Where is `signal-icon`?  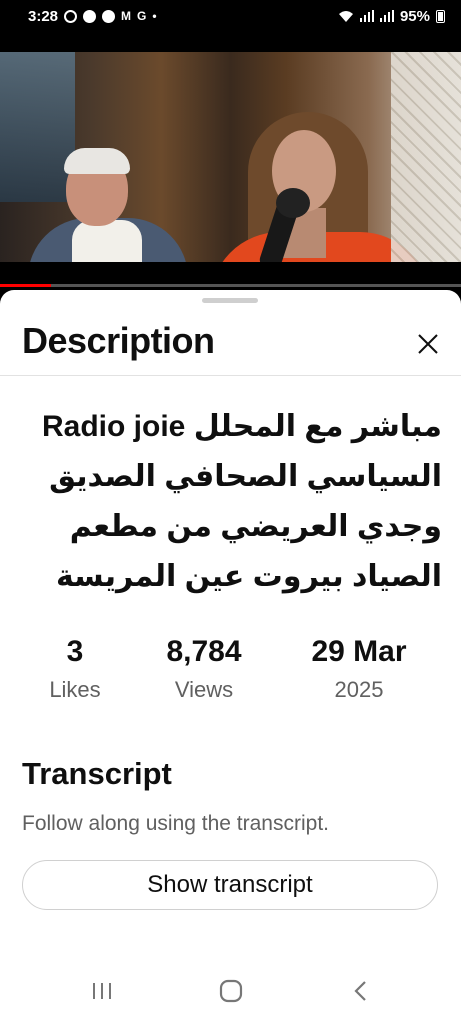 signal-icon is located at coordinates (366, 16).